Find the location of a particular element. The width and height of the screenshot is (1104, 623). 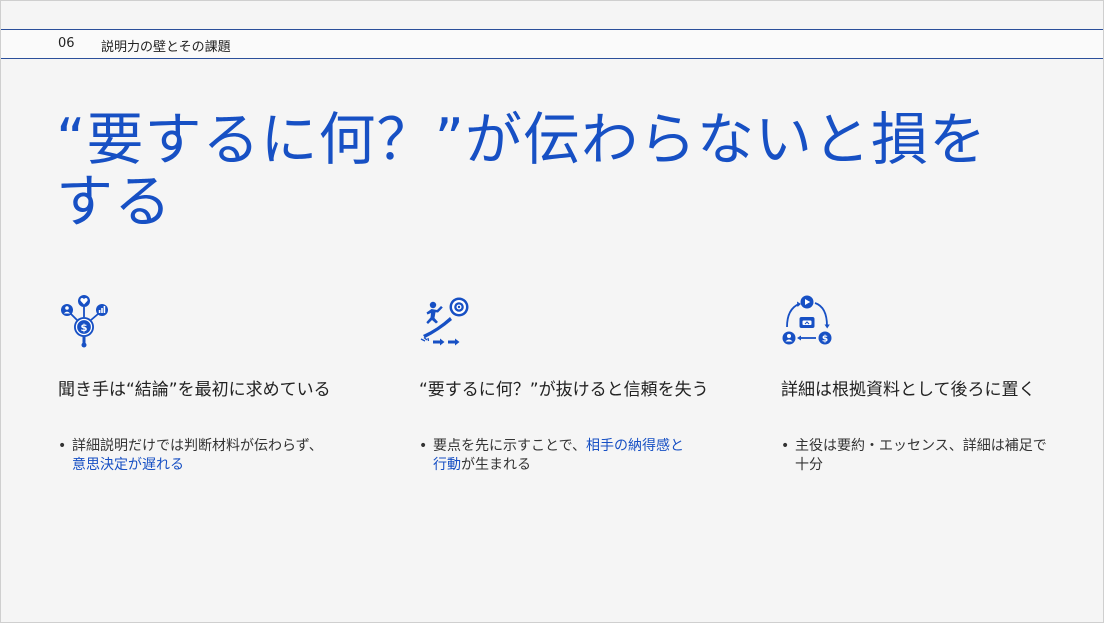

point-column-3: $ 詳細は根拠資料として後ろに置く • 主役は要約・エッセンス、詳細は補足で十分 is located at coordinates (926, 384).